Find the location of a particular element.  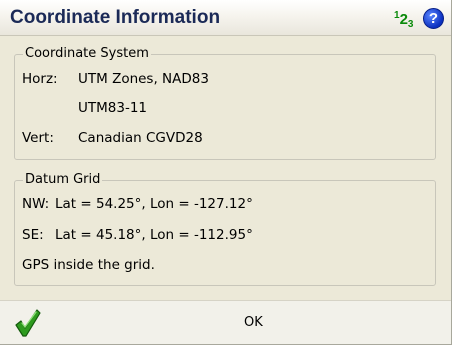

grid-status-row: GPS inside the grid. is located at coordinates (88, 265).